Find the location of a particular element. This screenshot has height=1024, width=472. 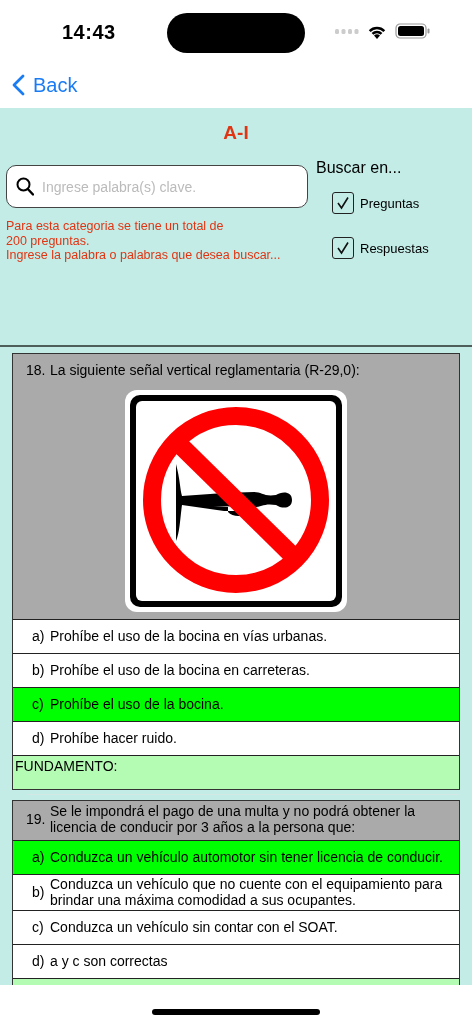

search-field: Ingrese palabra(s) clave. is located at coordinates (157, 186).